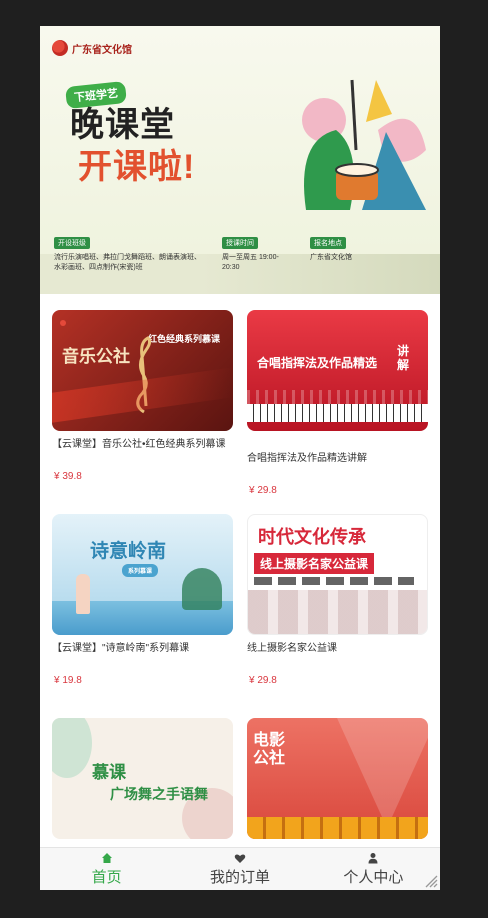 This screenshot has width=488, height=918. I want to click on info-time: 授课时间 周一至周五 19:00-20:30, so click(255, 259).